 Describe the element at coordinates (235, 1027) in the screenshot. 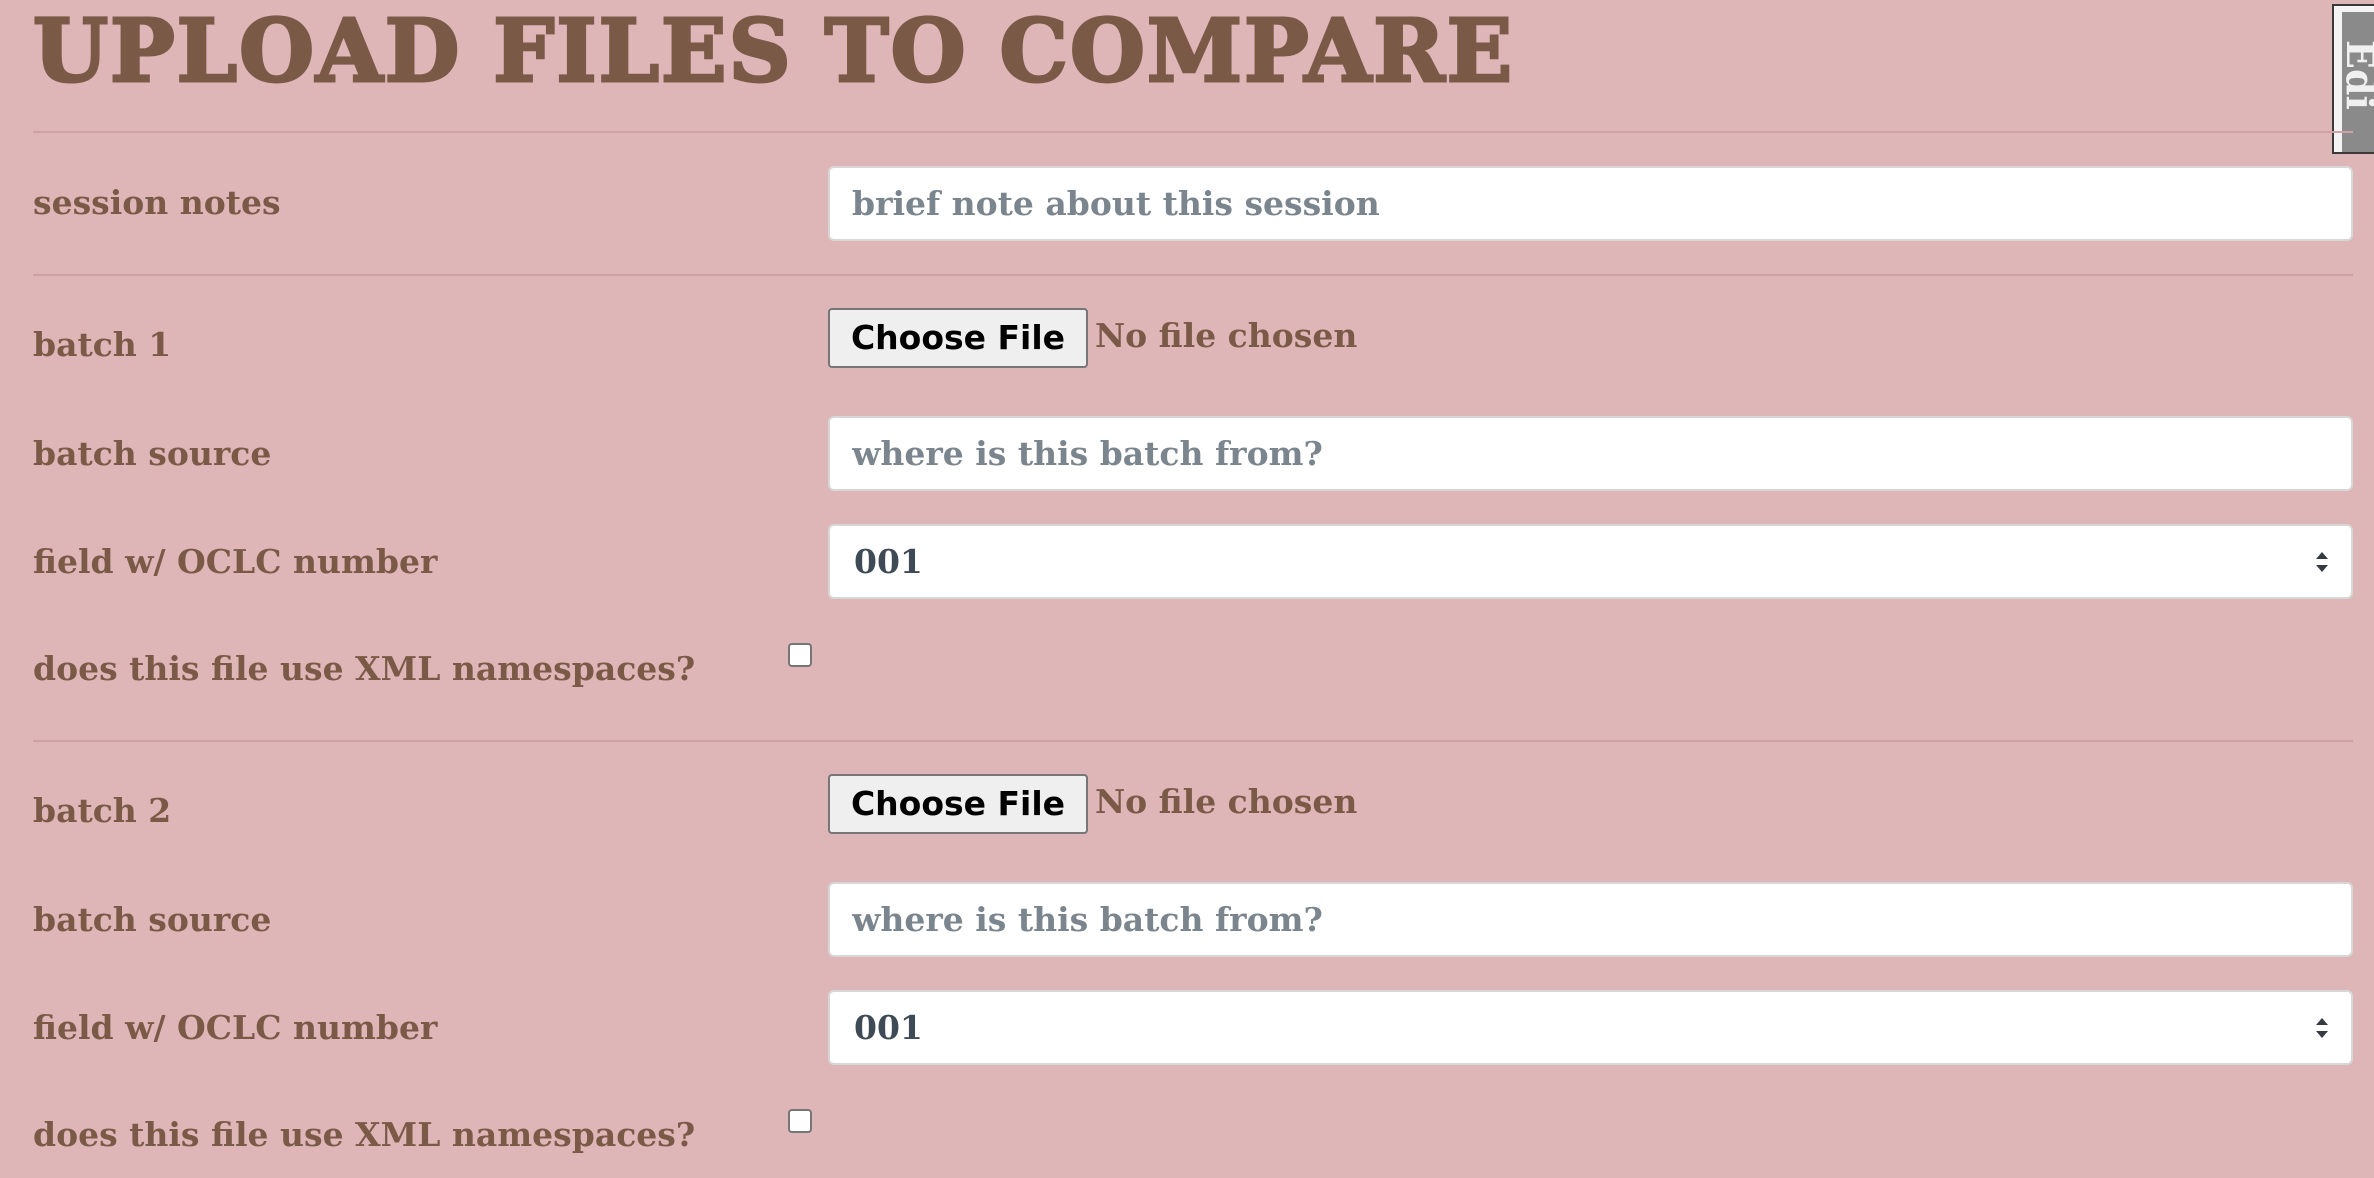

I see `batch-2-oclc-label: field w/ OCLC number` at that location.